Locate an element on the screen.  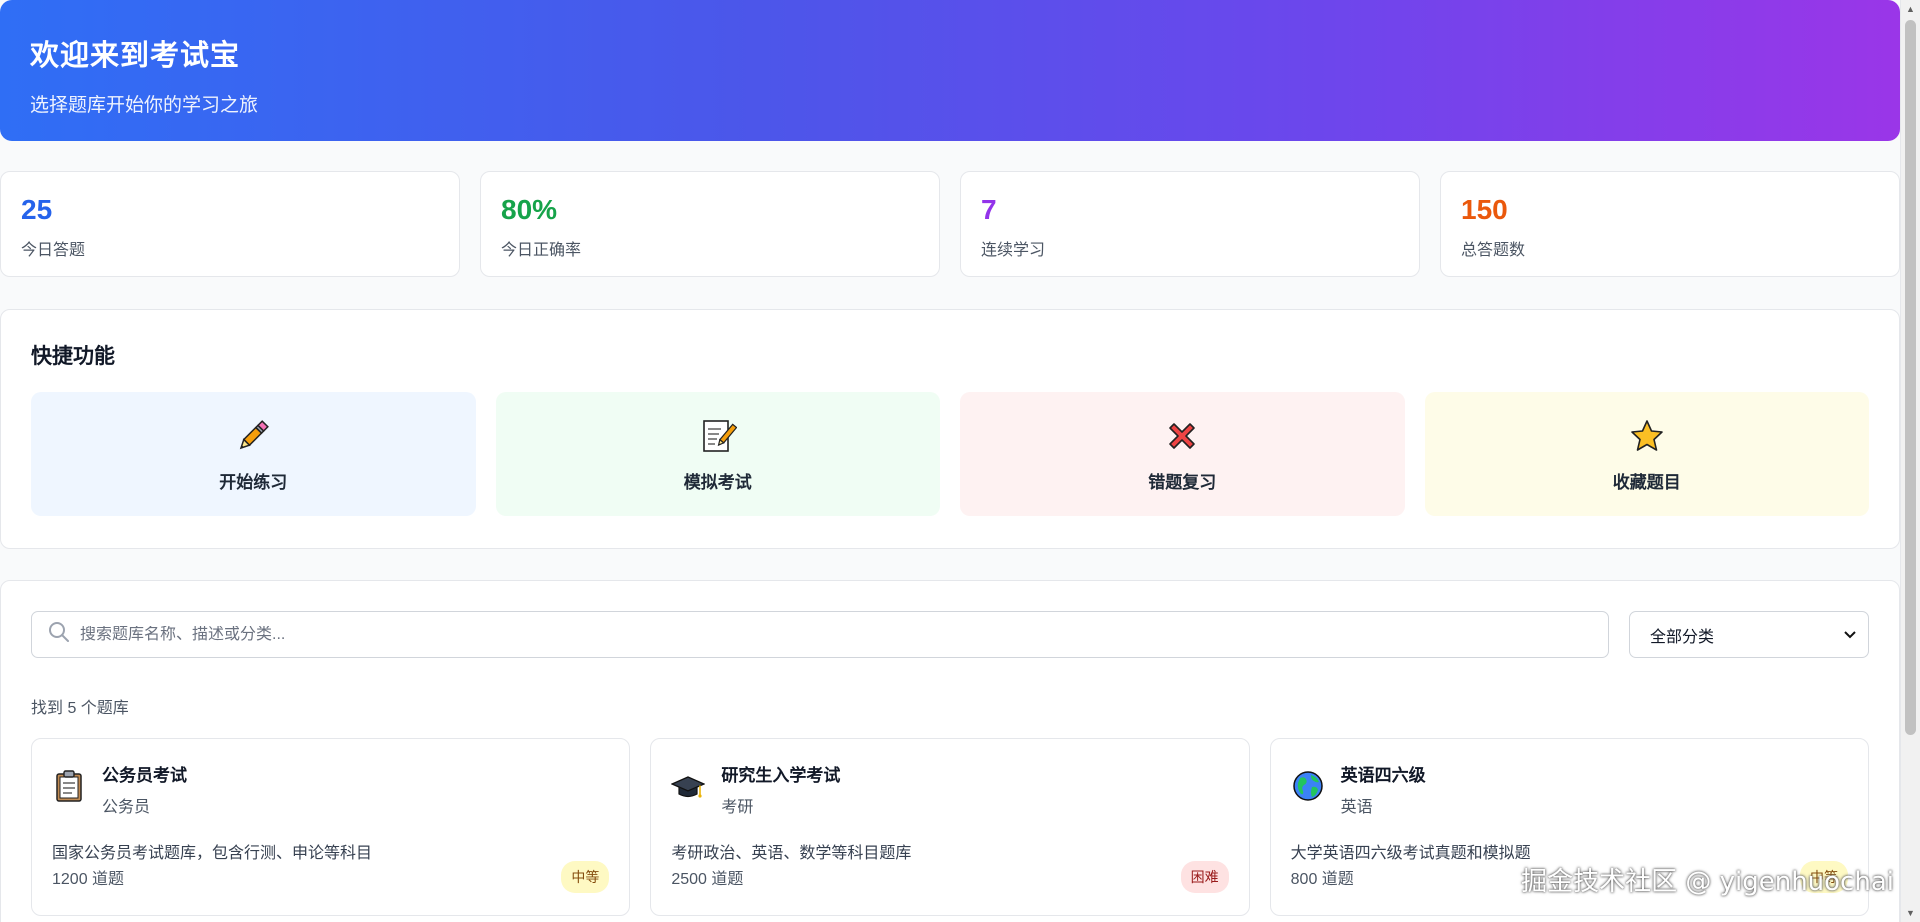
quick-actions-title: 快捷功能 is located at coordinates (73, 356).